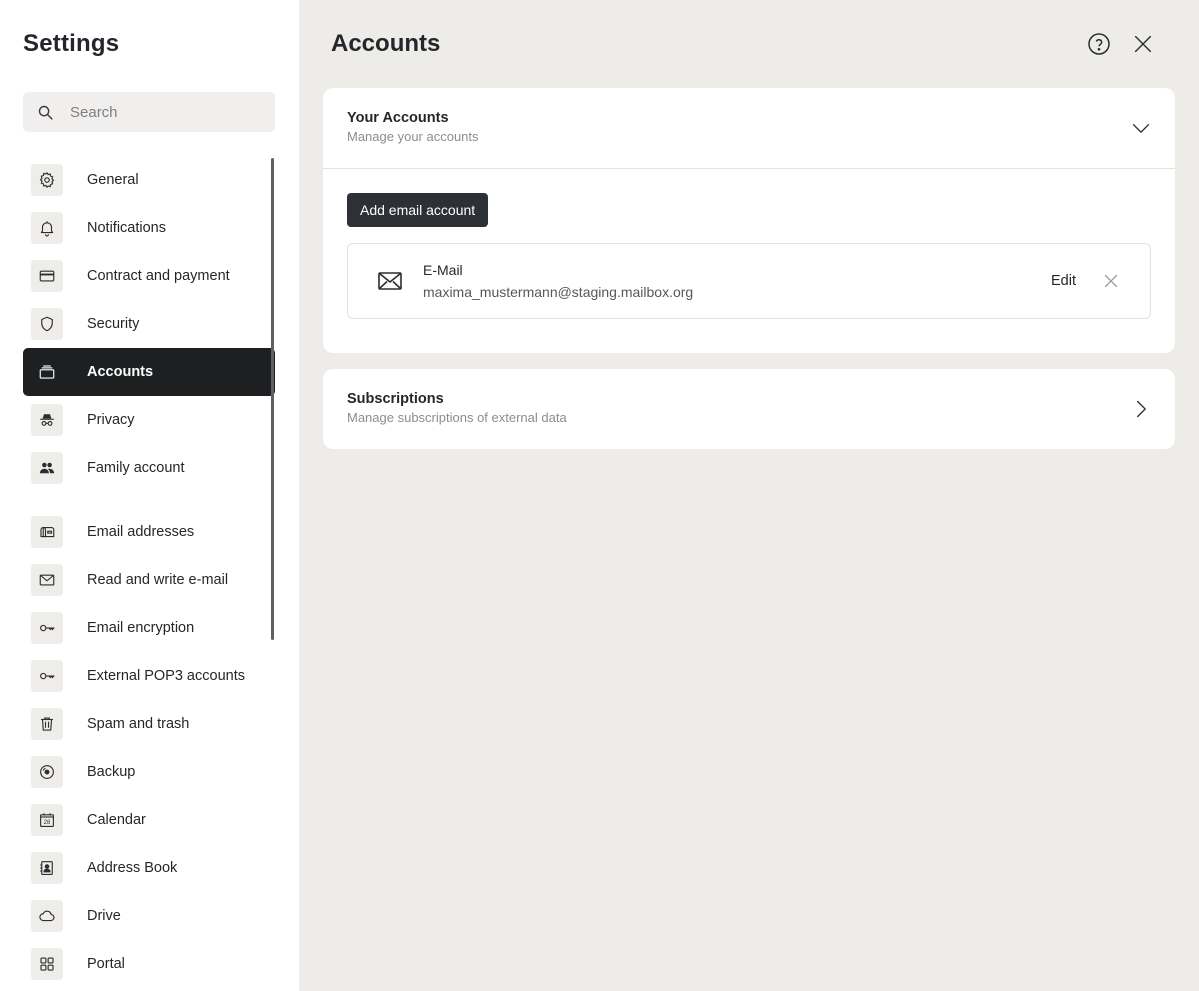 This screenshot has height=991, width=1199. I want to click on sidebar-item-label: Backup, so click(111, 772).